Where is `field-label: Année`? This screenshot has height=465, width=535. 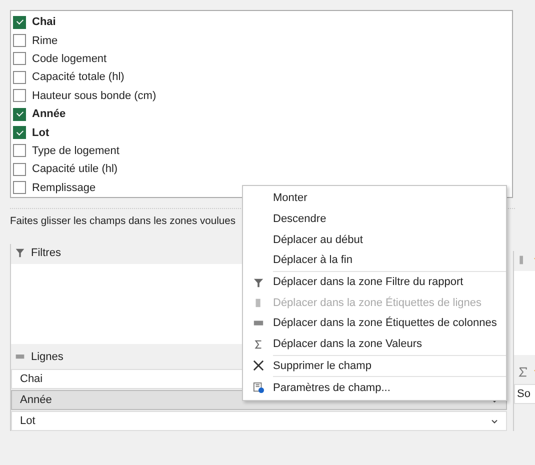
field-label: Année is located at coordinates (49, 114).